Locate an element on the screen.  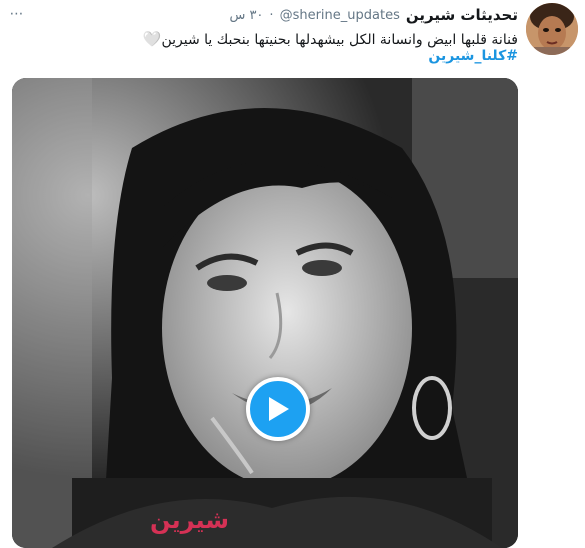
more-options-icon: ⋯ is located at coordinates (17, 14).